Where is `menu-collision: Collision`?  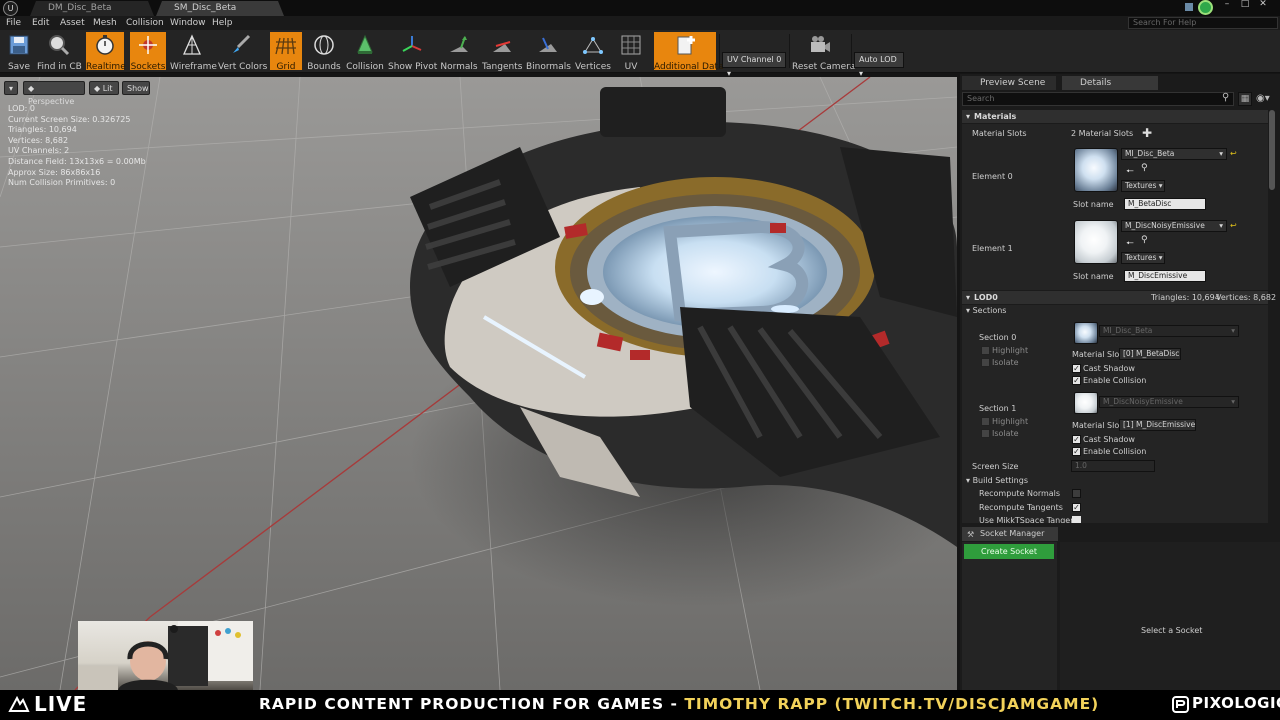 menu-collision: Collision is located at coordinates (145, 23).